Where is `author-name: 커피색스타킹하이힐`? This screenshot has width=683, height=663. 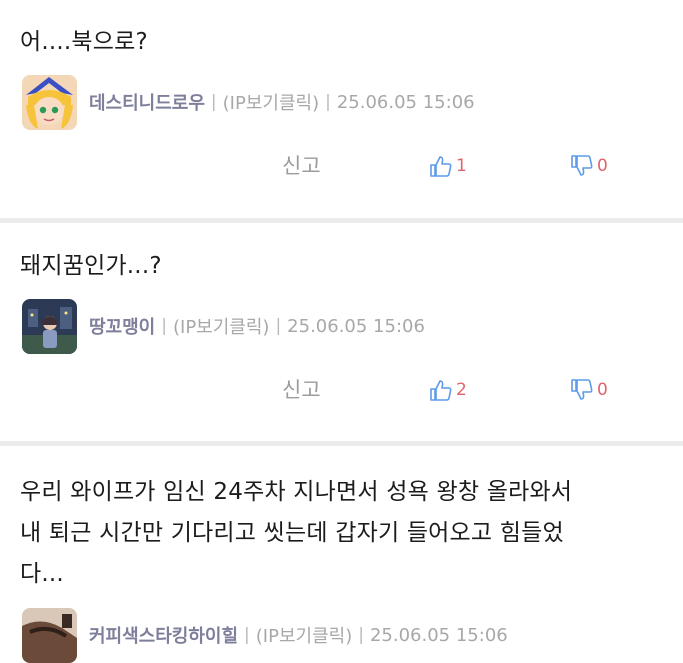 author-name: 커피색스타킹하이힐 is located at coordinates (163, 635).